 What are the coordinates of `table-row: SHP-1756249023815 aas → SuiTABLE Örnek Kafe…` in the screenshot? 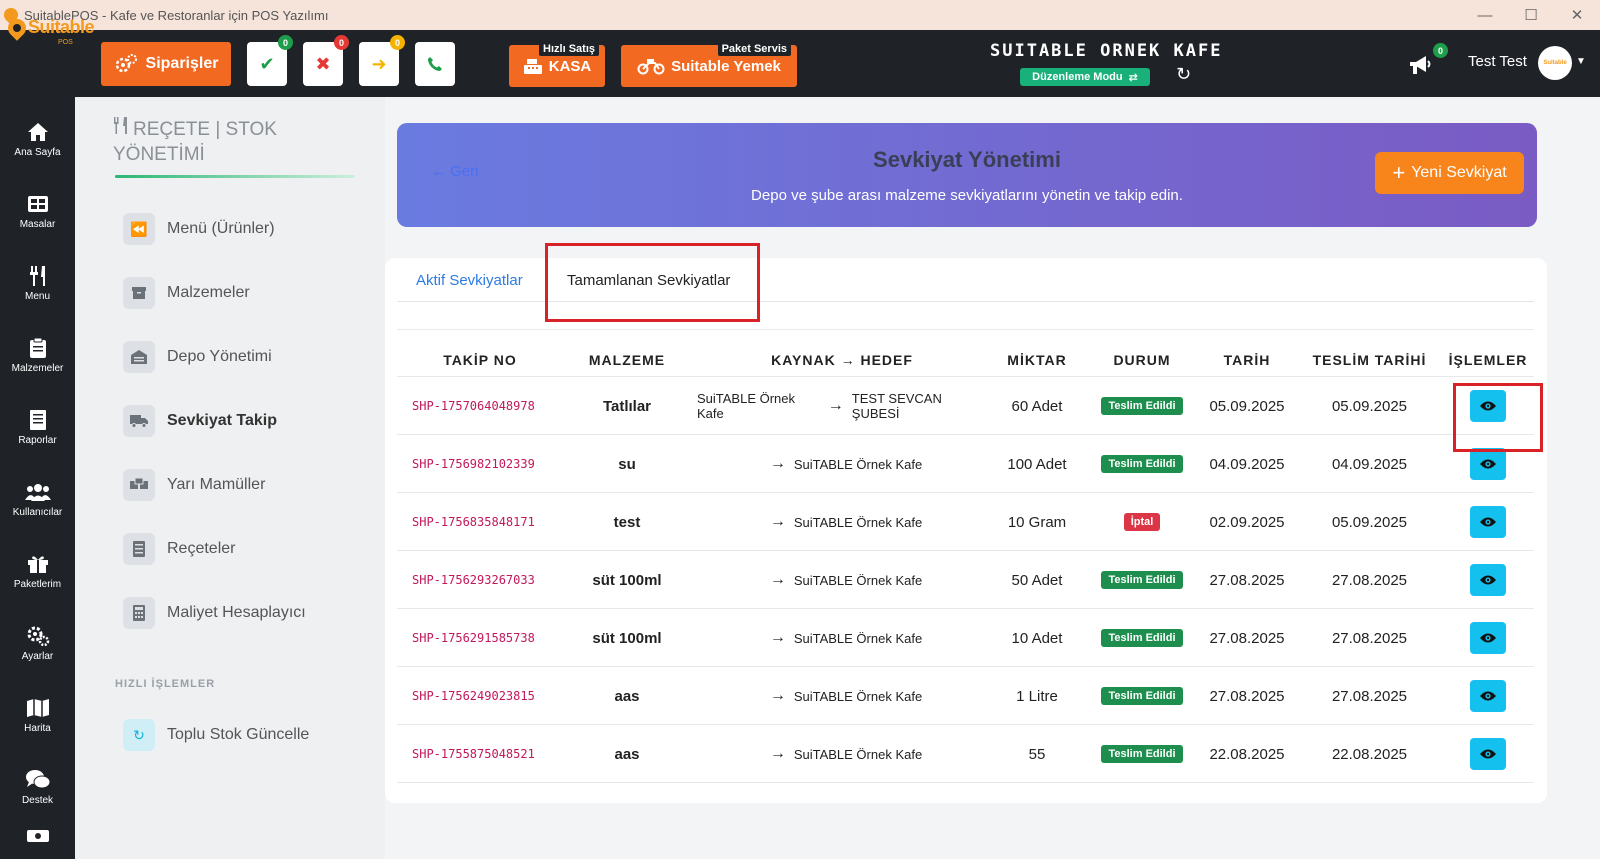 It's located at (965, 695).